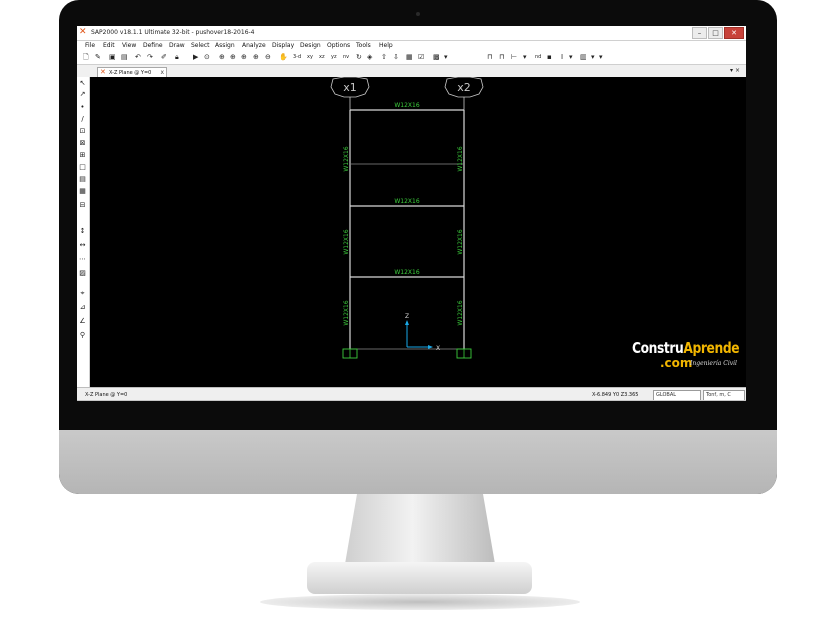 The width and height of the screenshot is (836, 640). What do you see at coordinates (82, 273) in the screenshot?
I see `intersecting-line-icon: ▨` at bounding box center [82, 273].